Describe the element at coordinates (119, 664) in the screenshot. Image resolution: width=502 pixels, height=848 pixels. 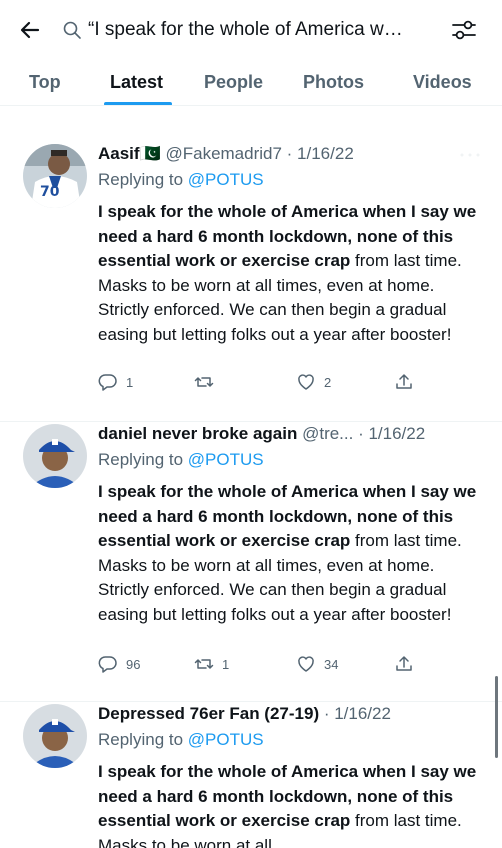
I see `reply-button: 96` at that location.